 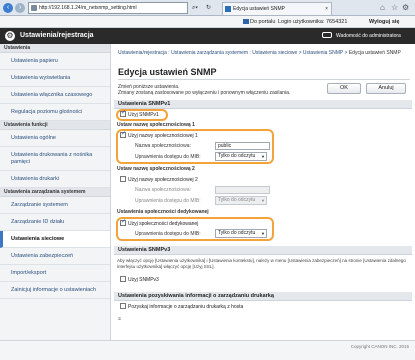 I want to click on community2-name-label: Nazwa społecznościowa:, so click(x=163, y=190).